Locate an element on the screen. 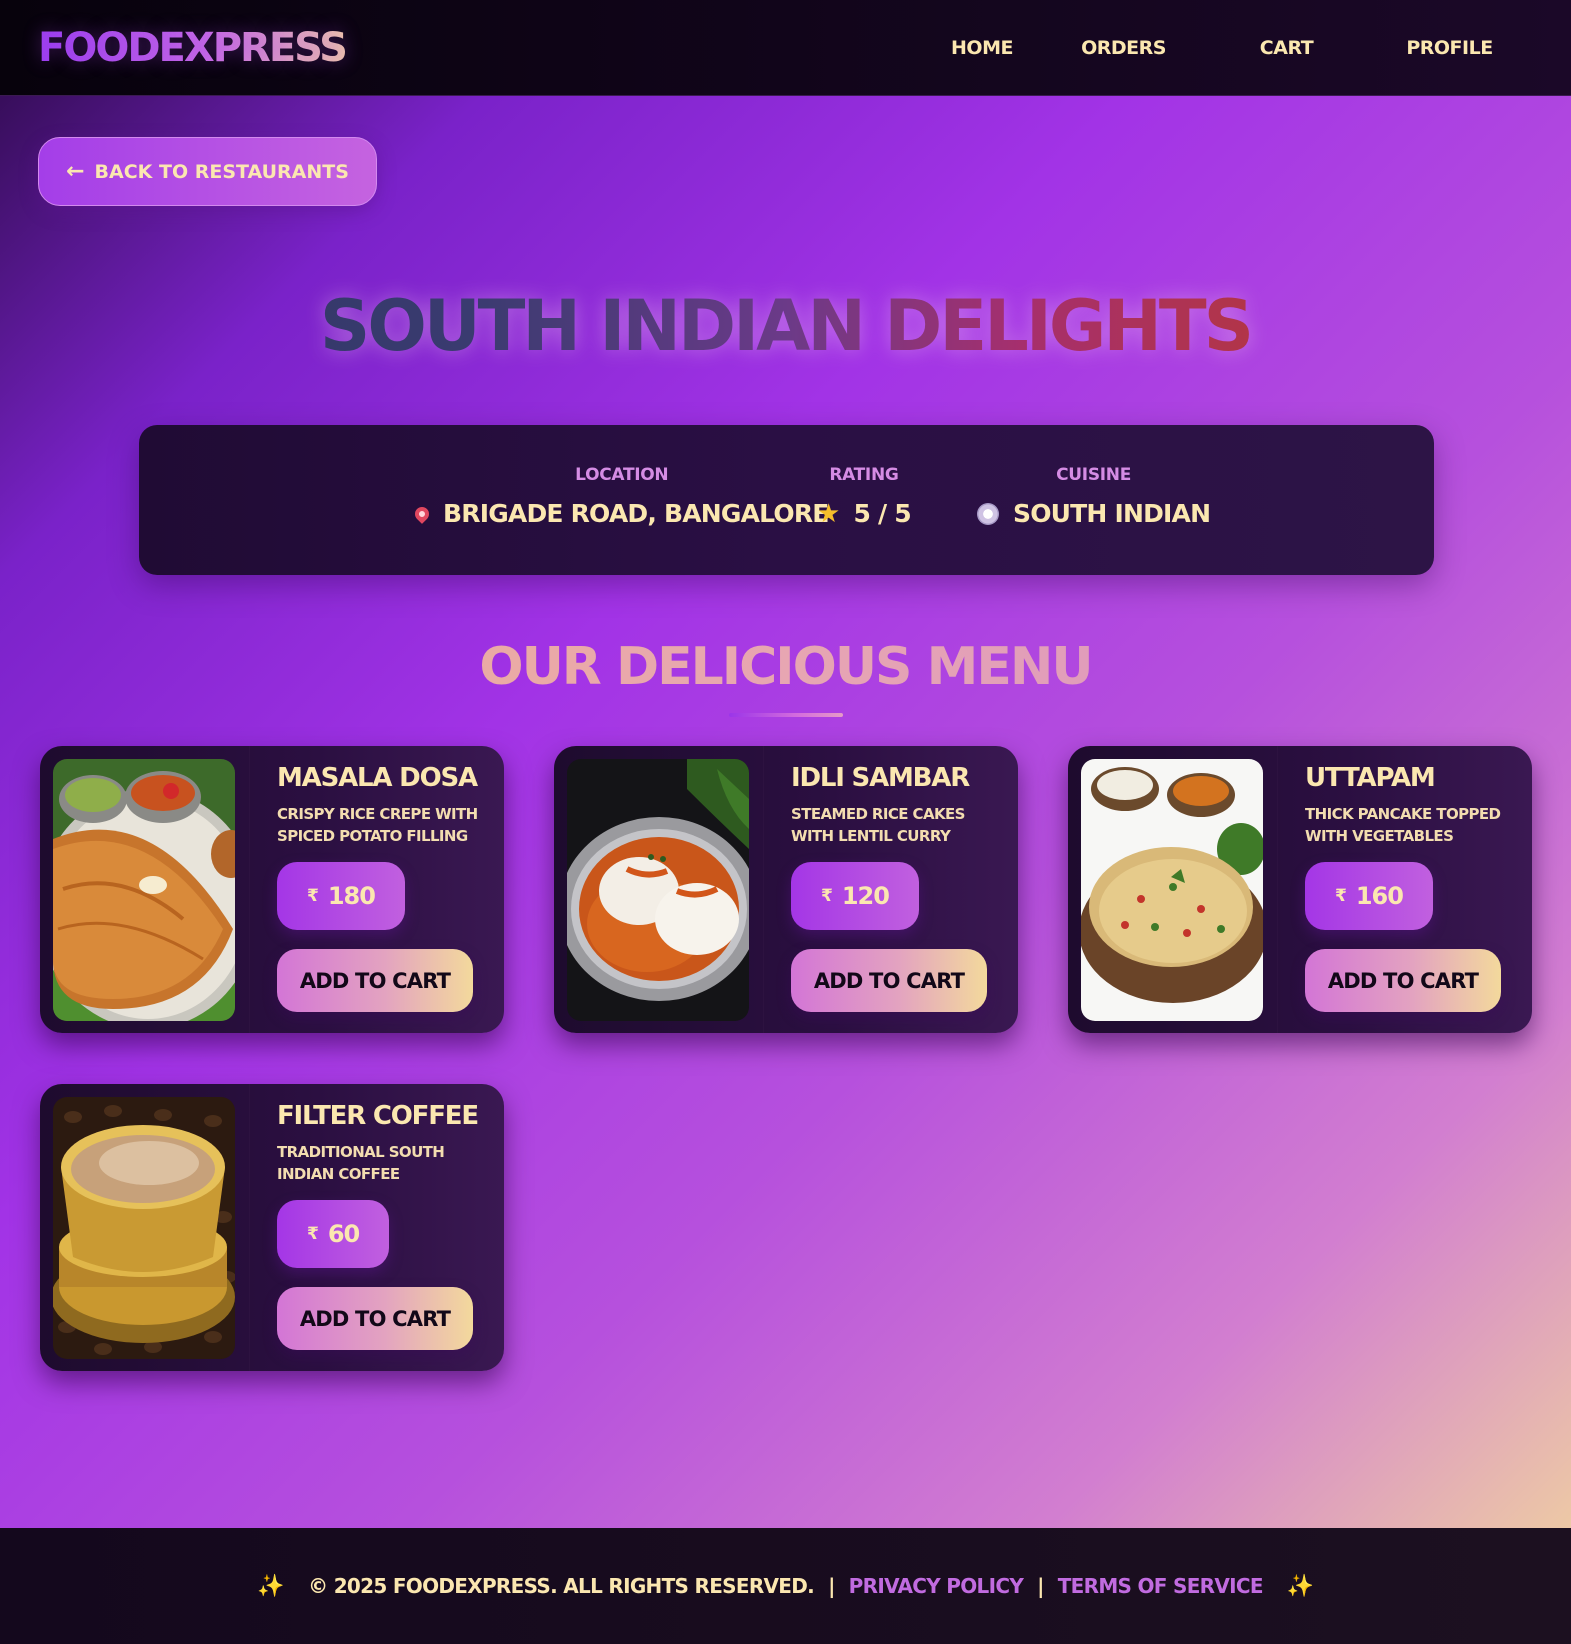  location-label: LOCATION is located at coordinates (622, 475).